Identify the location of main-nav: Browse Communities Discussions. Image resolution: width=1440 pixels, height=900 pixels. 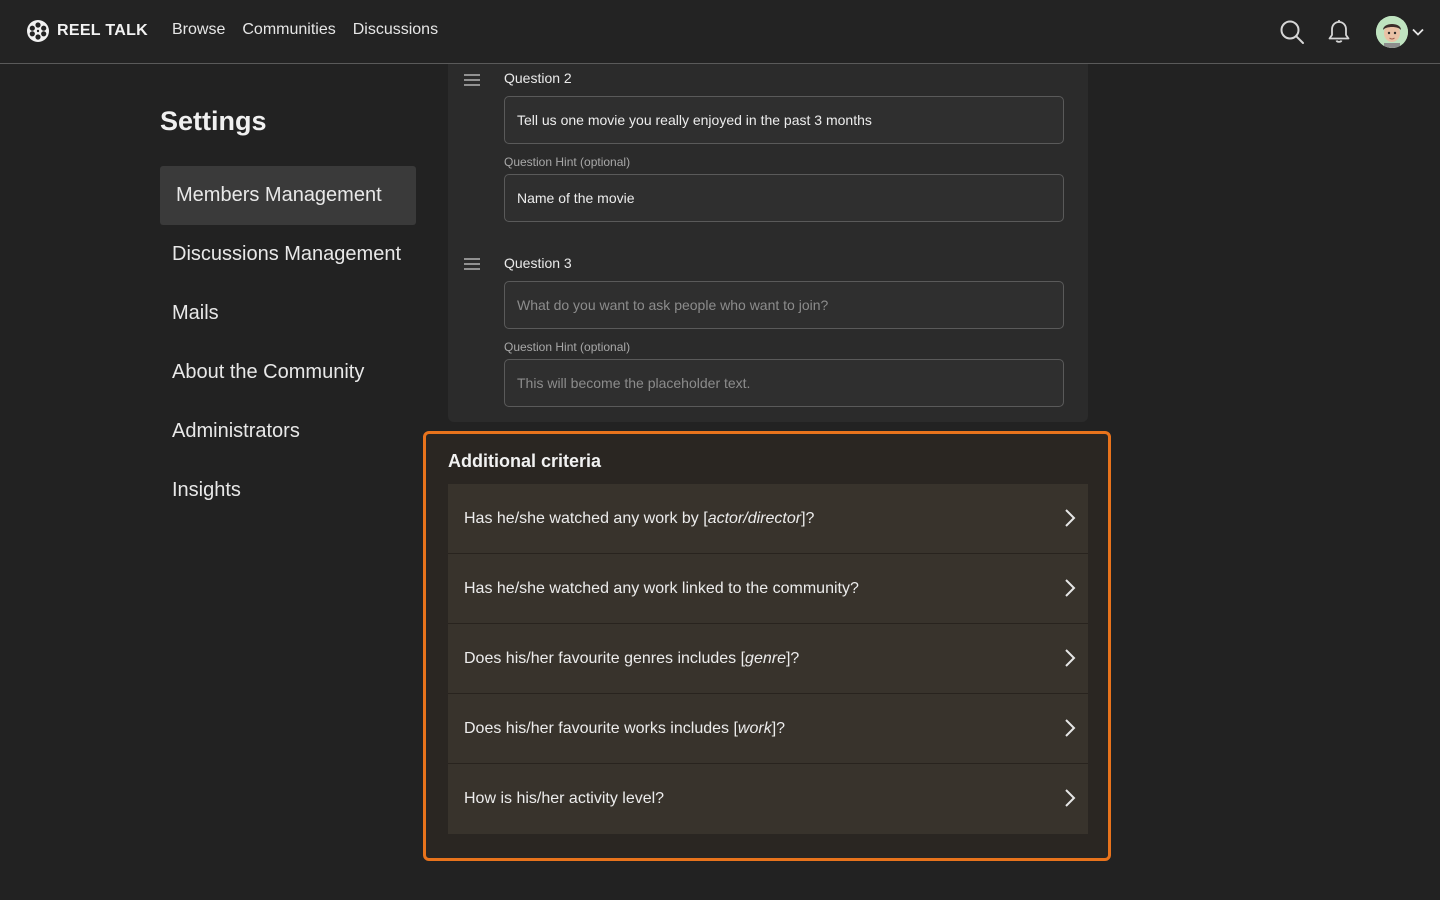
(305, 30).